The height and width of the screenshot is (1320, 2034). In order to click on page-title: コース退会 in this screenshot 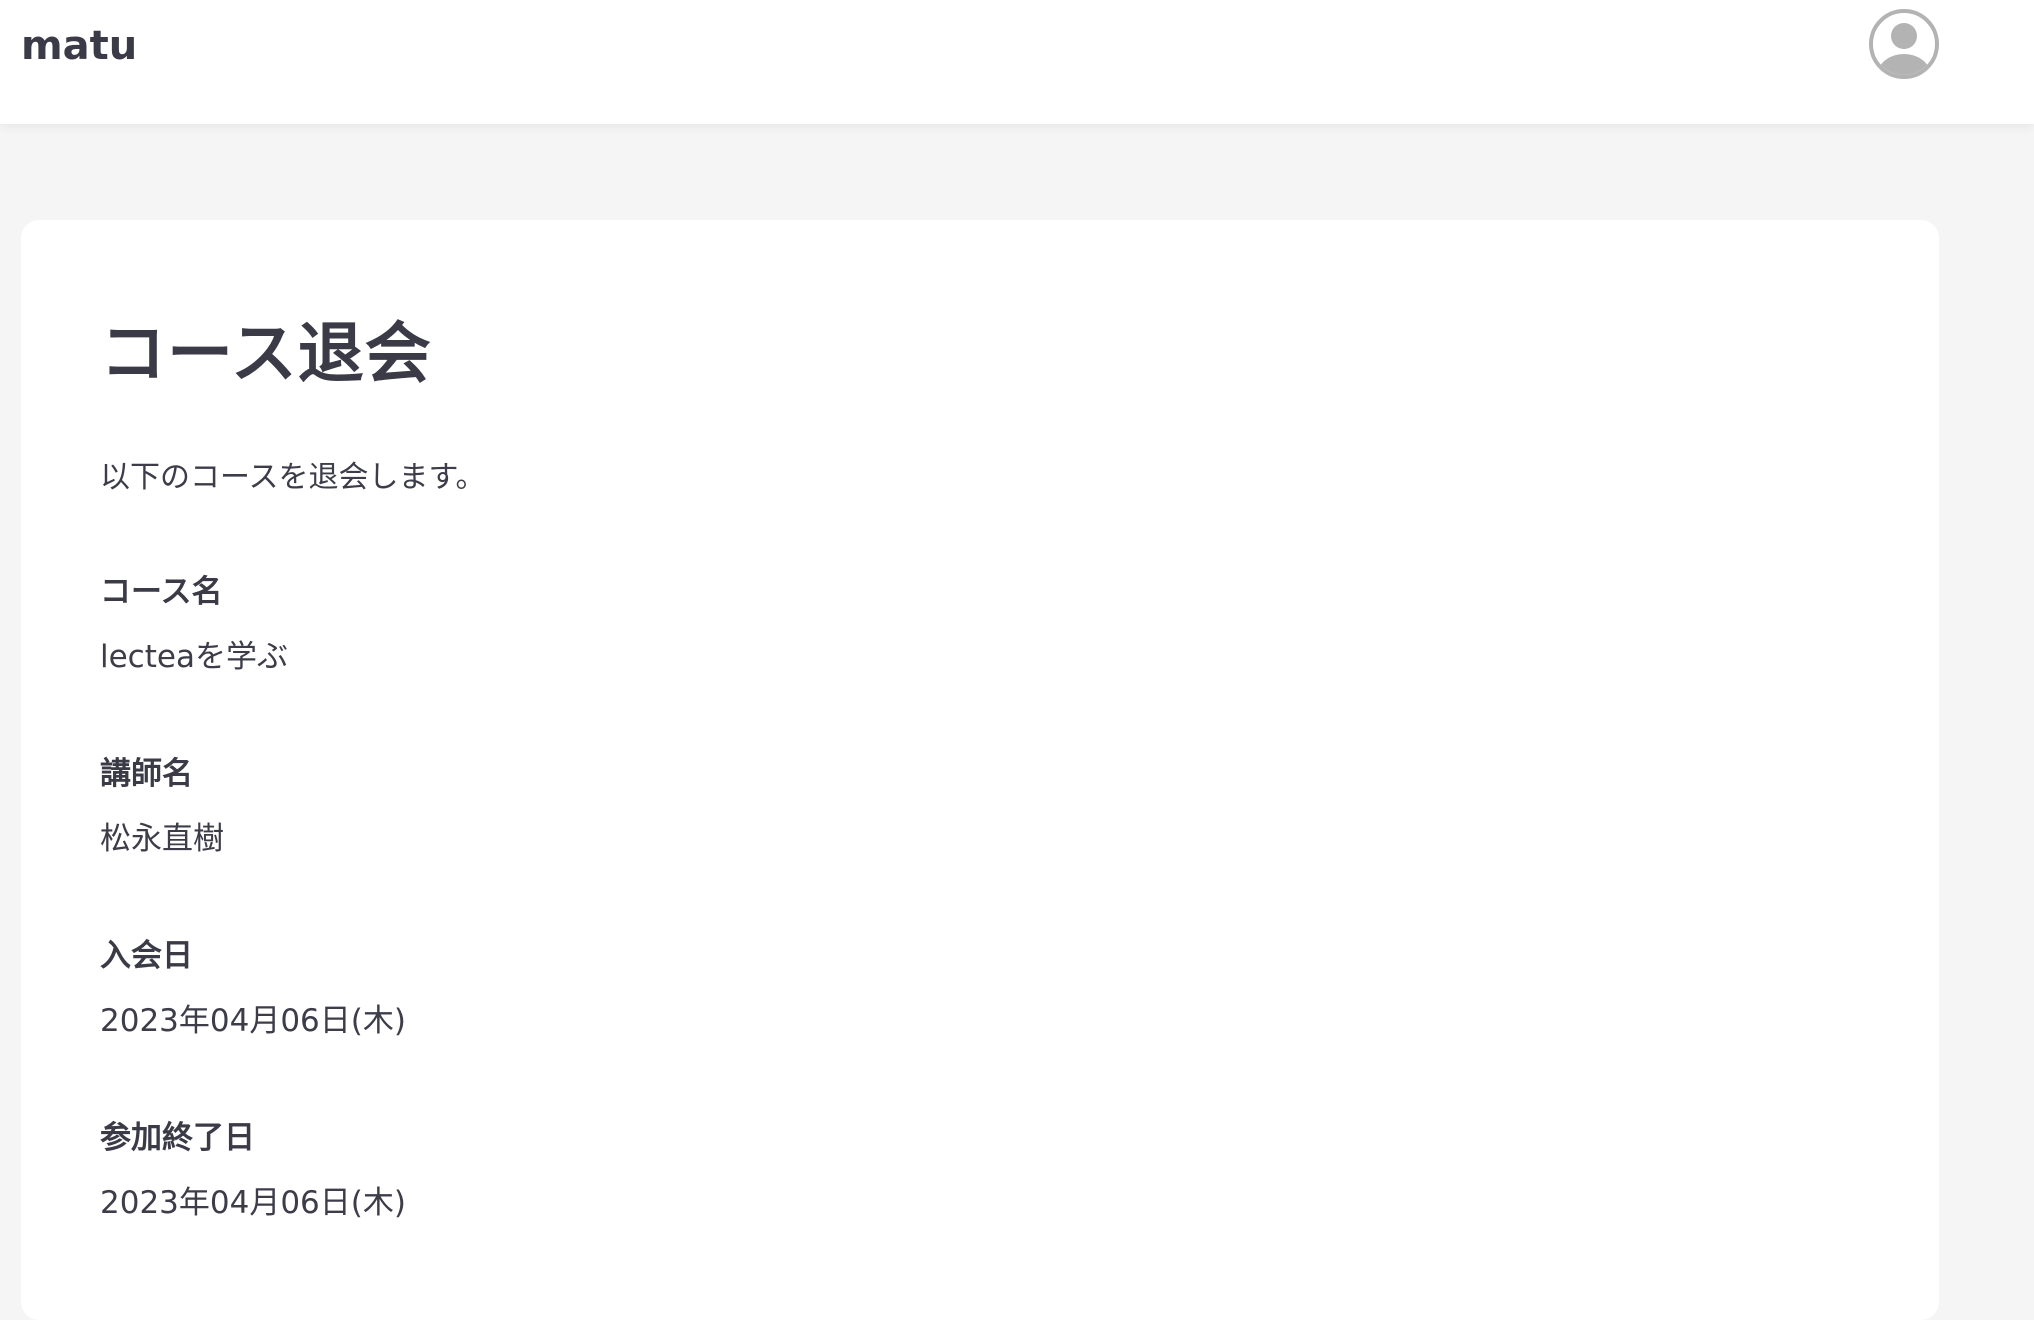, I will do `click(266, 353)`.